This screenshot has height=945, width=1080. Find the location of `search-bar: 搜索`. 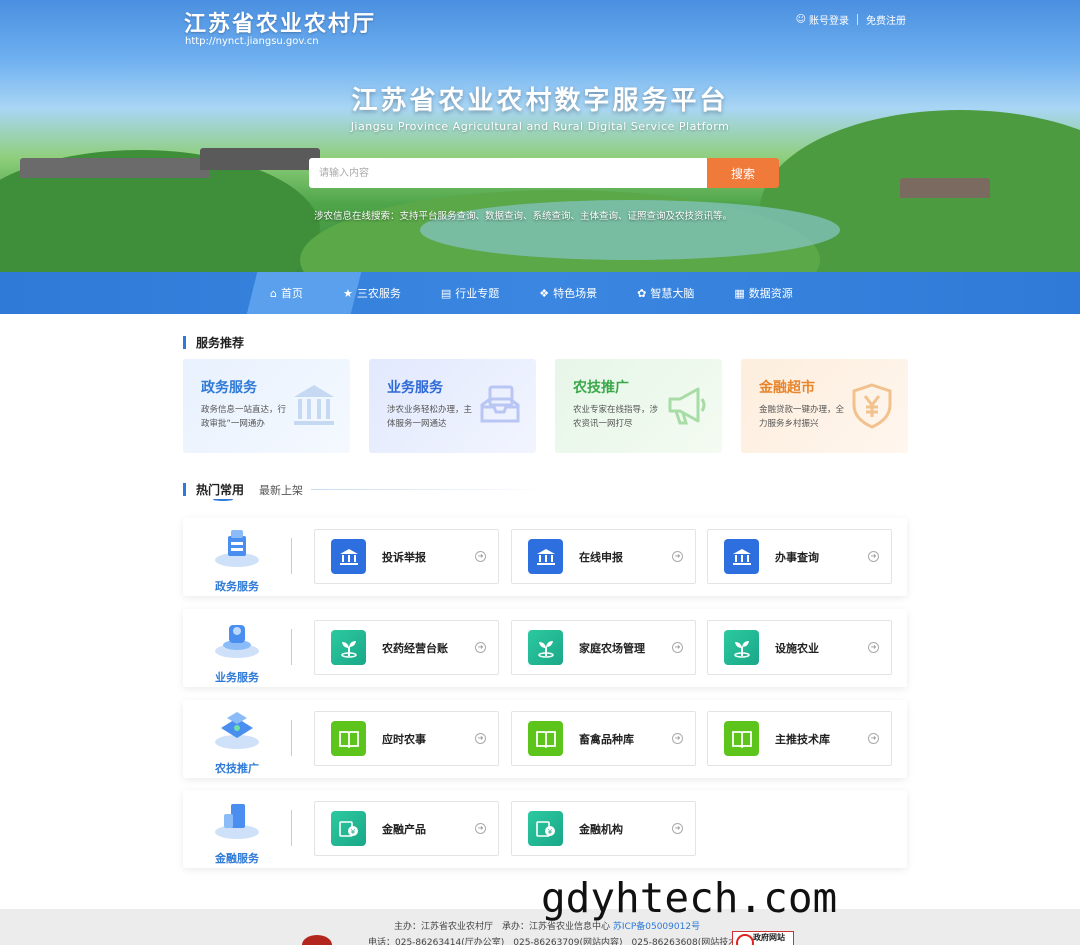

search-bar: 搜索 is located at coordinates (544, 173).